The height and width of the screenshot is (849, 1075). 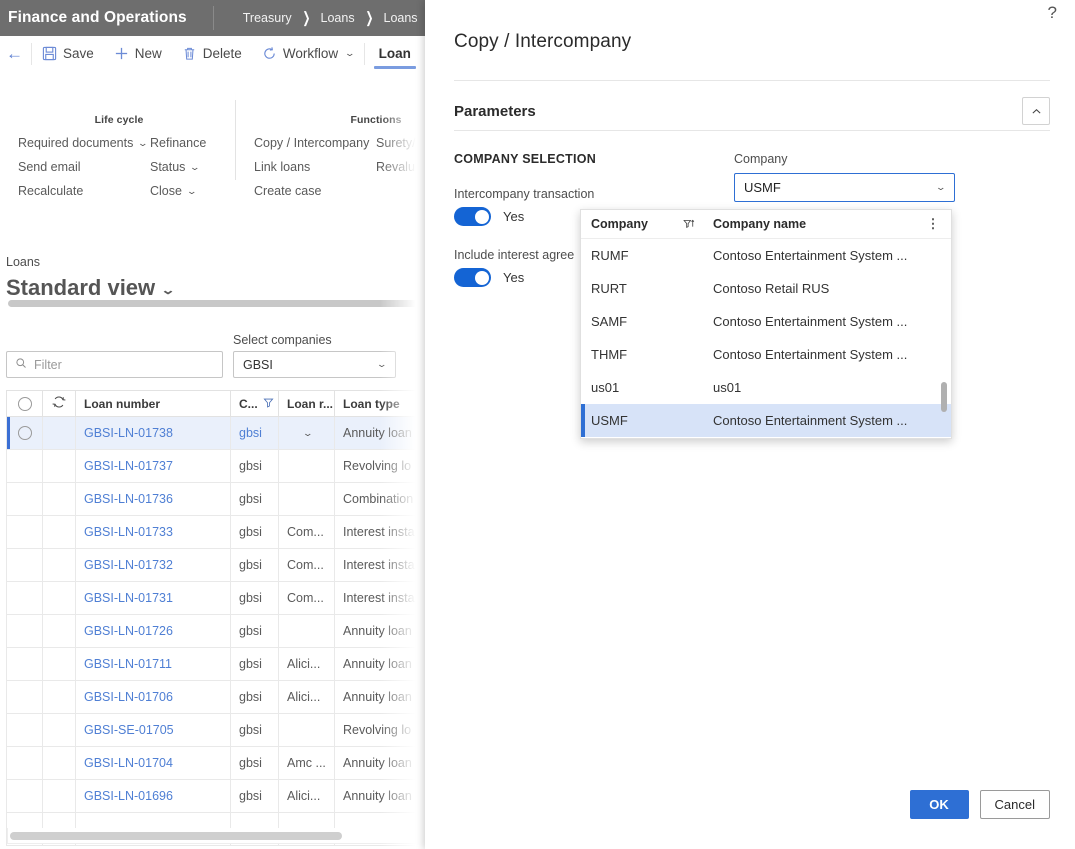 I want to click on cell-loan-number: GBSI-LN-01731, so click(x=153, y=598).